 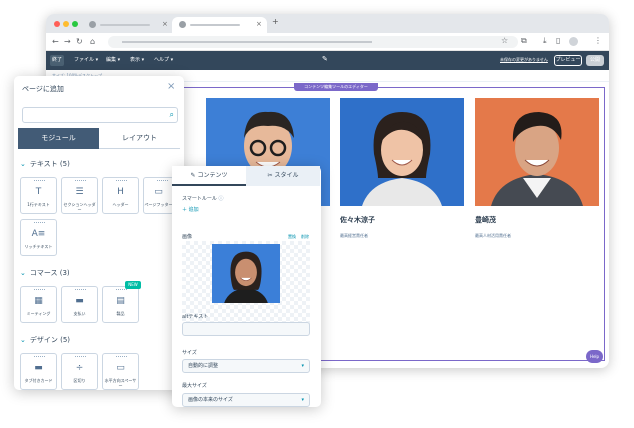 What do you see at coordinates (187, 237) in the screenshot?
I see `image-label: 画像` at bounding box center [187, 237].